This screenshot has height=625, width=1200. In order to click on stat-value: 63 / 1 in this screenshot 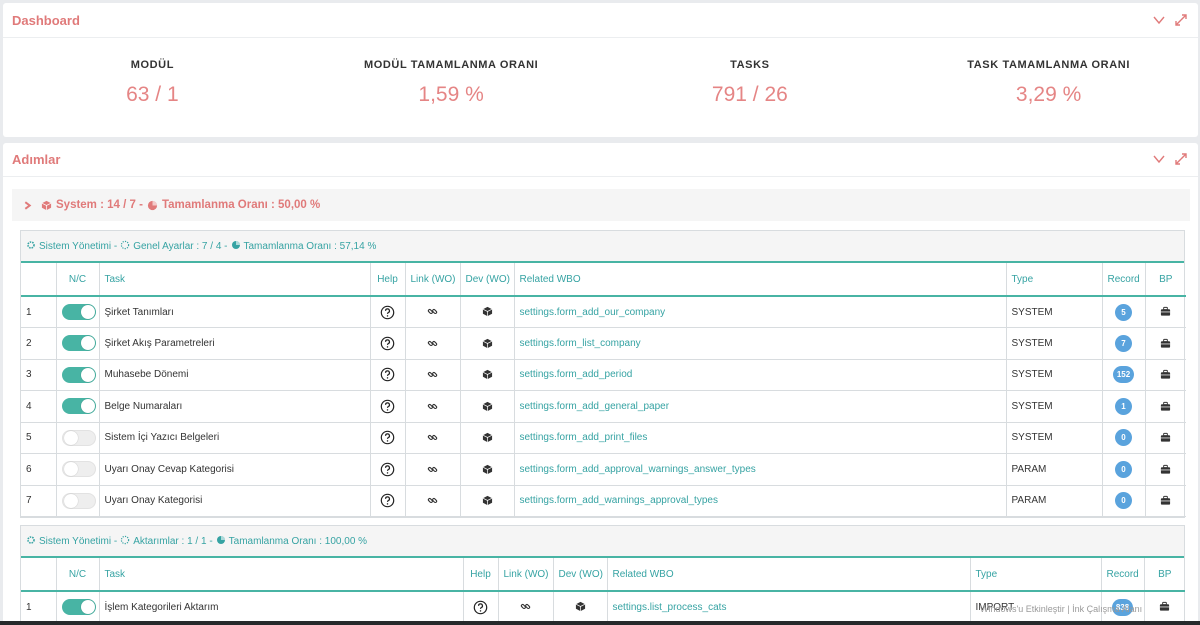, I will do `click(152, 94)`.